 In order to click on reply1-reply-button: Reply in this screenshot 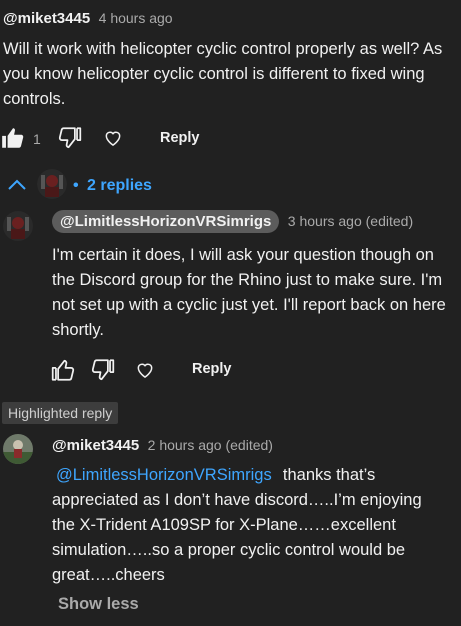, I will do `click(212, 369)`.